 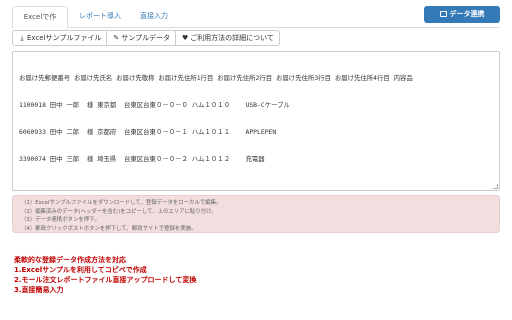 I want to click on sample-data-button: ✎ サンプルデータ, so click(x=142, y=38).